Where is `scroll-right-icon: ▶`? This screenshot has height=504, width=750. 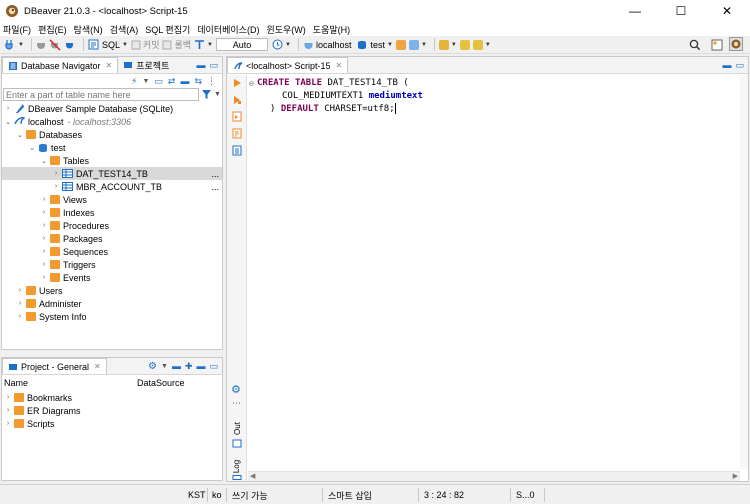
scroll-right-icon: ▶ is located at coordinates (735, 476).